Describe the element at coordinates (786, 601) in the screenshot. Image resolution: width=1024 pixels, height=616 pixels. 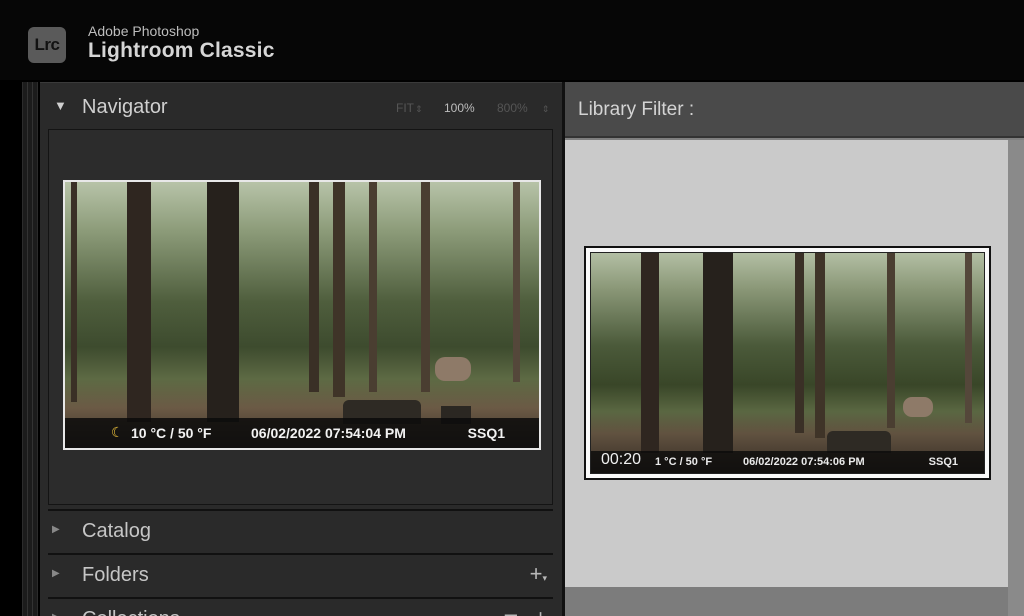
I see `grid-bottom-bar` at that location.